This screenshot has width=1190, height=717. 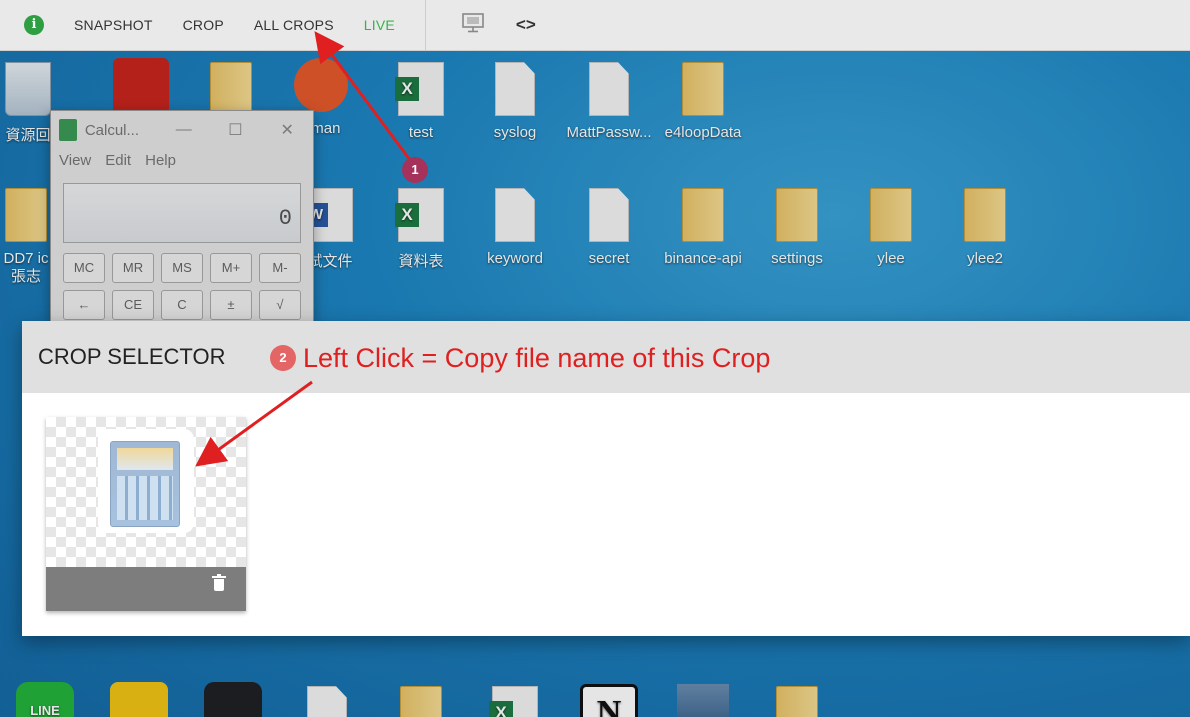 I want to click on tab-live: LIVE, so click(x=379, y=25).